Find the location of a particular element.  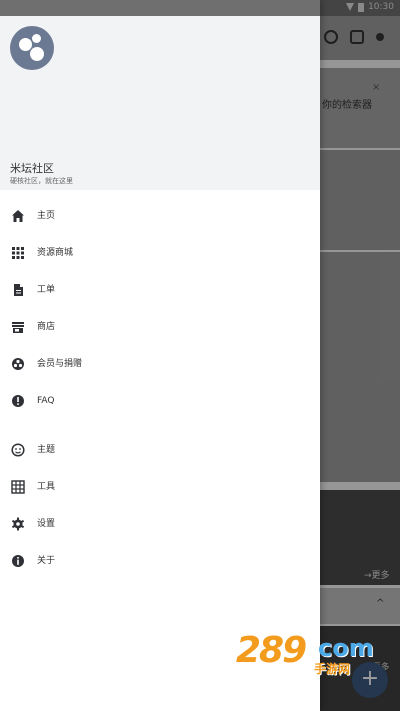

menu-item-label: 设置 is located at coordinates (46, 524).